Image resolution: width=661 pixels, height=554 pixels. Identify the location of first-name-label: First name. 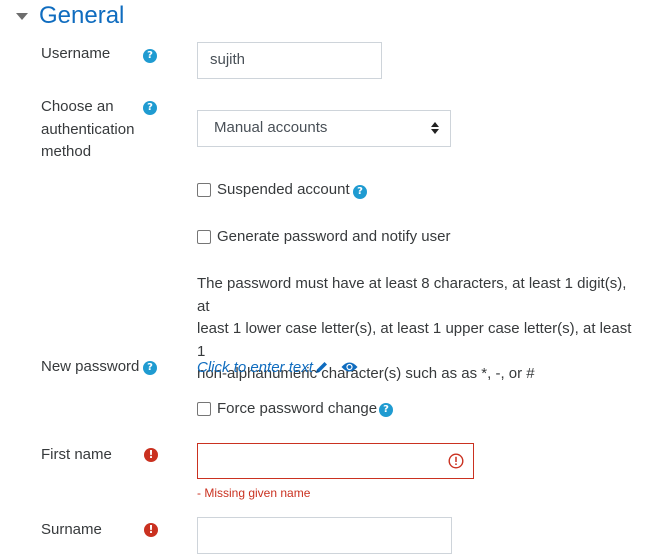
(76, 454).